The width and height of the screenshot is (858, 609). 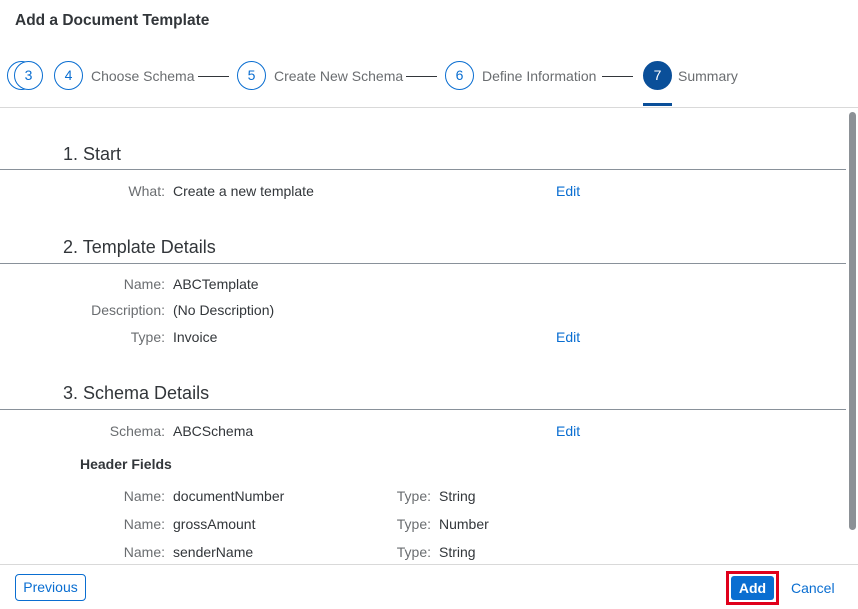 I want to click on dialog-footer: Previous Add Cancel, so click(x=429, y=586).